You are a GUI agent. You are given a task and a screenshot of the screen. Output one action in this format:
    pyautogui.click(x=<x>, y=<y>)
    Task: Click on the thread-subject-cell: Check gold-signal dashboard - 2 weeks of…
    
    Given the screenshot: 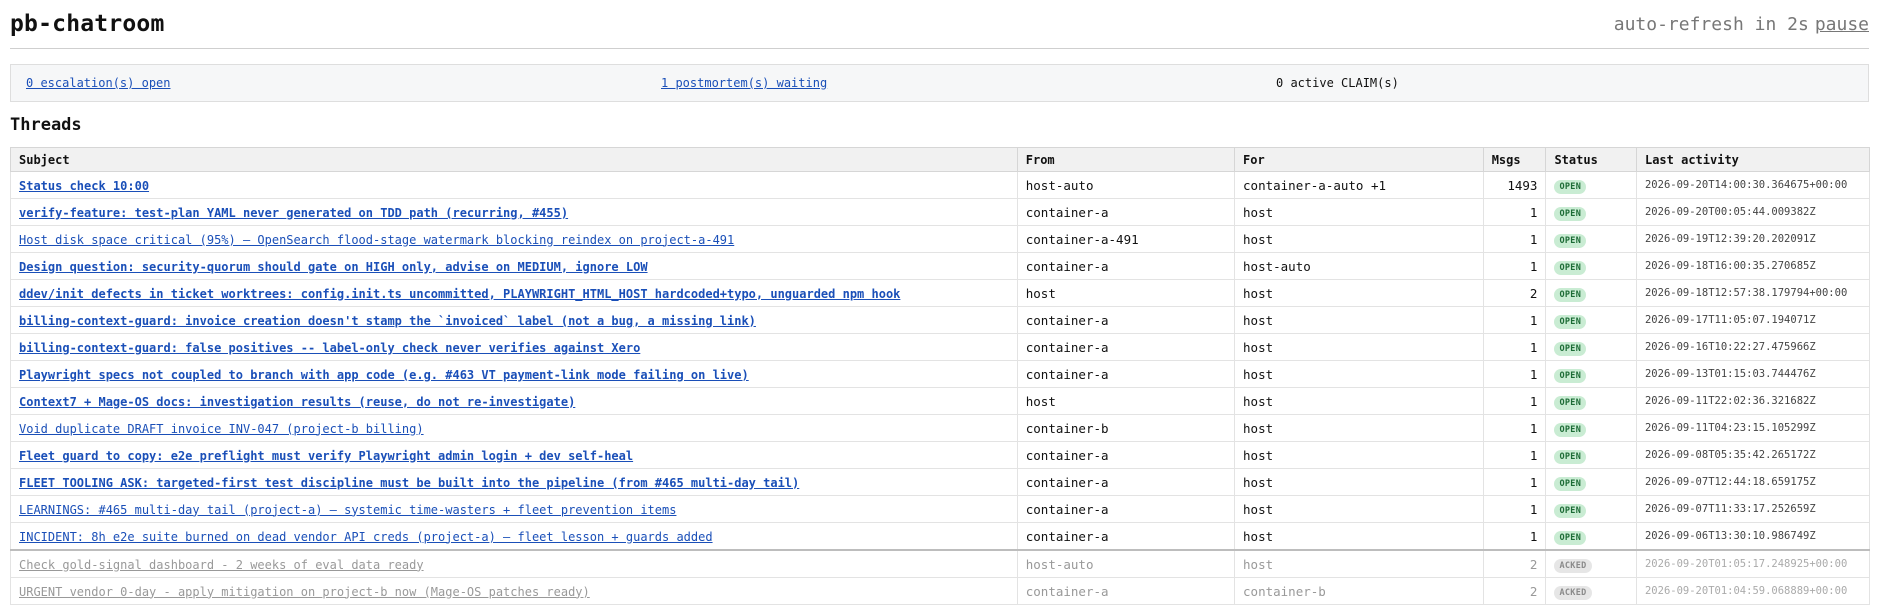 What is the action you would take?
    pyautogui.click(x=514, y=563)
    